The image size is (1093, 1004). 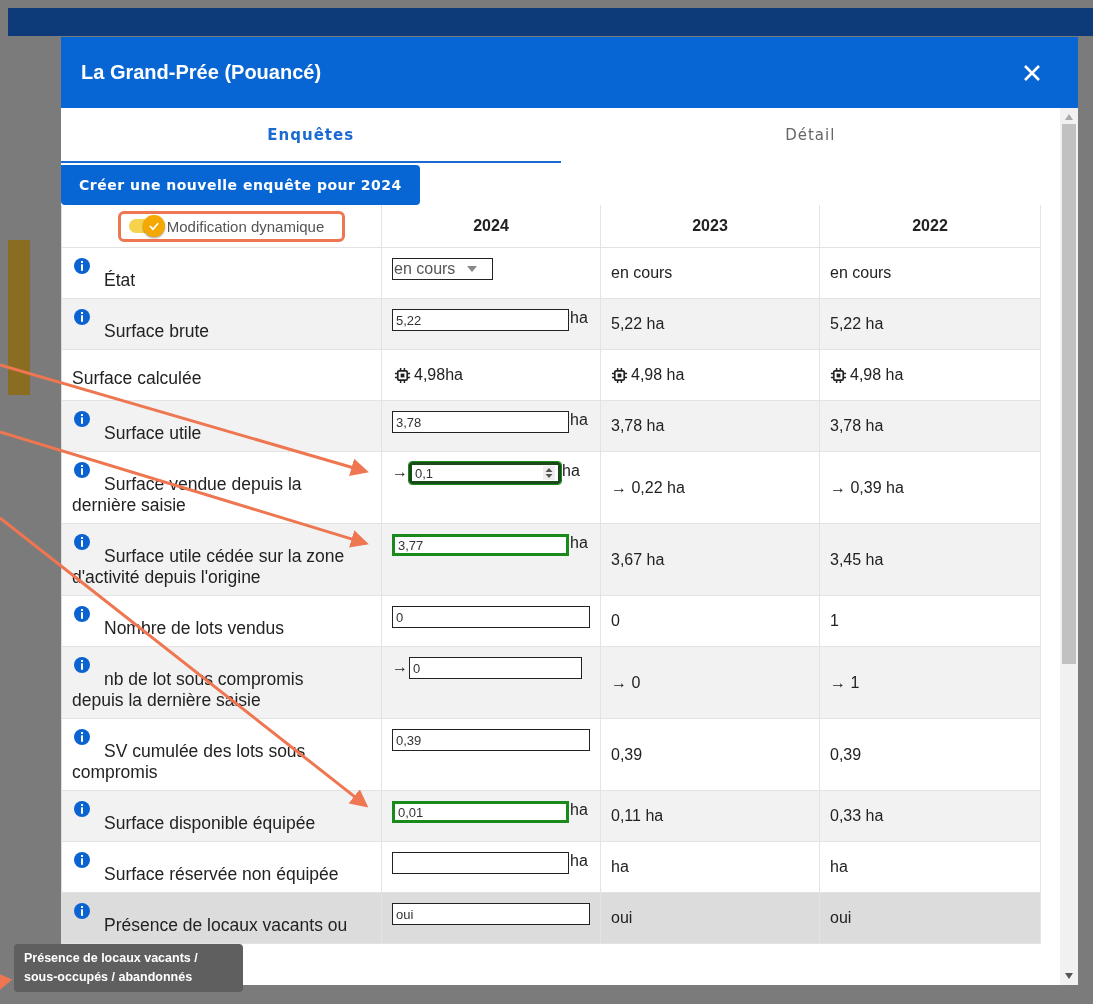 I want to click on status-select: en cours, so click(x=442, y=269).